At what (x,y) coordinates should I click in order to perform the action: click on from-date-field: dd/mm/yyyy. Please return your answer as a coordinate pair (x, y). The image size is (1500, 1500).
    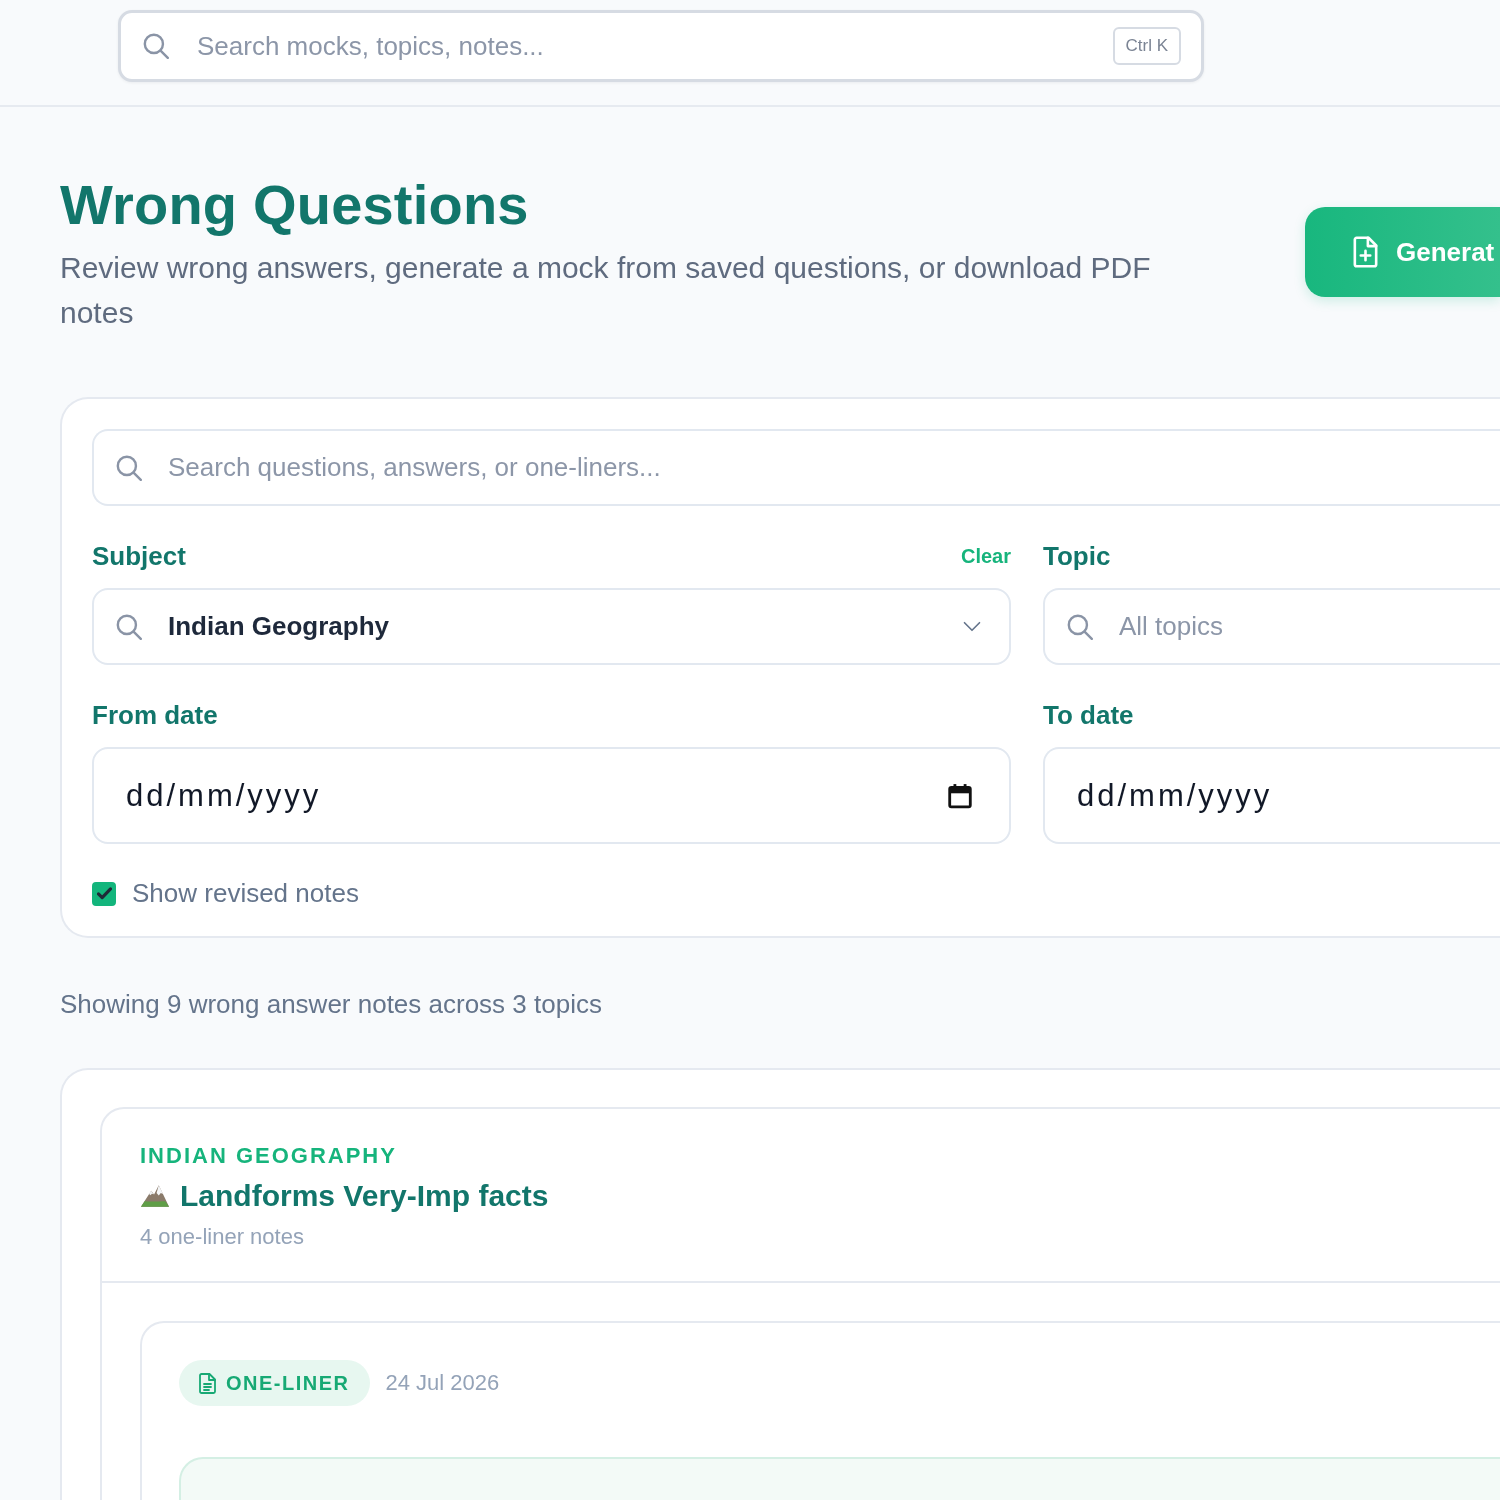
    Looking at the image, I should click on (551, 795).